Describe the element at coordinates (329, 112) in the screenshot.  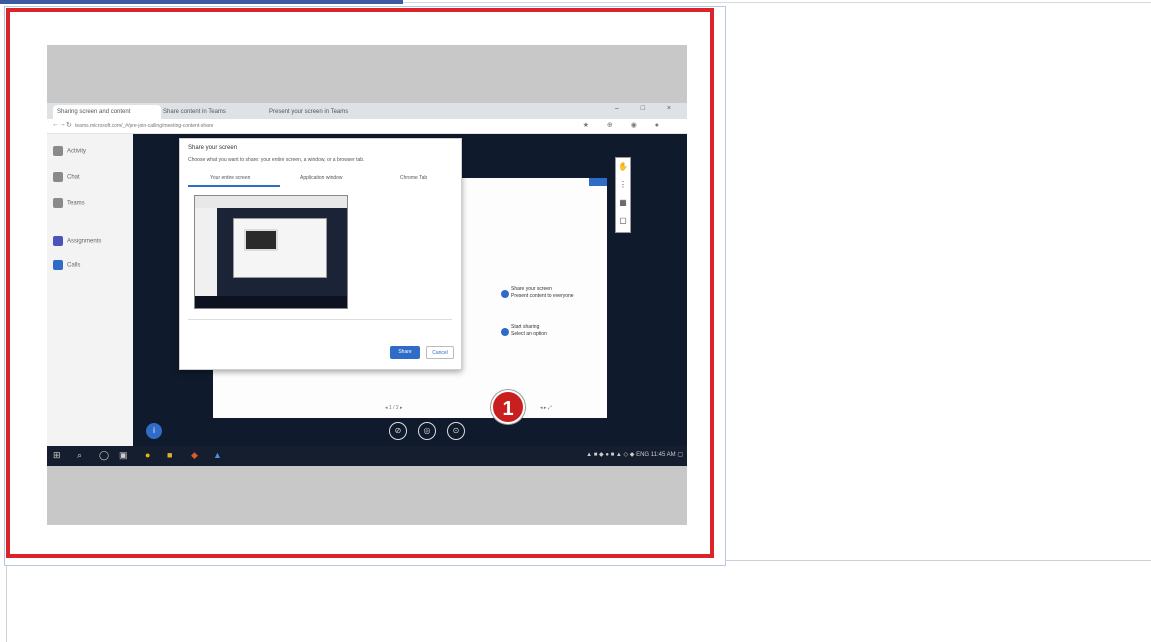
I see `browser-tab: Present your screen in Teams` at that location.